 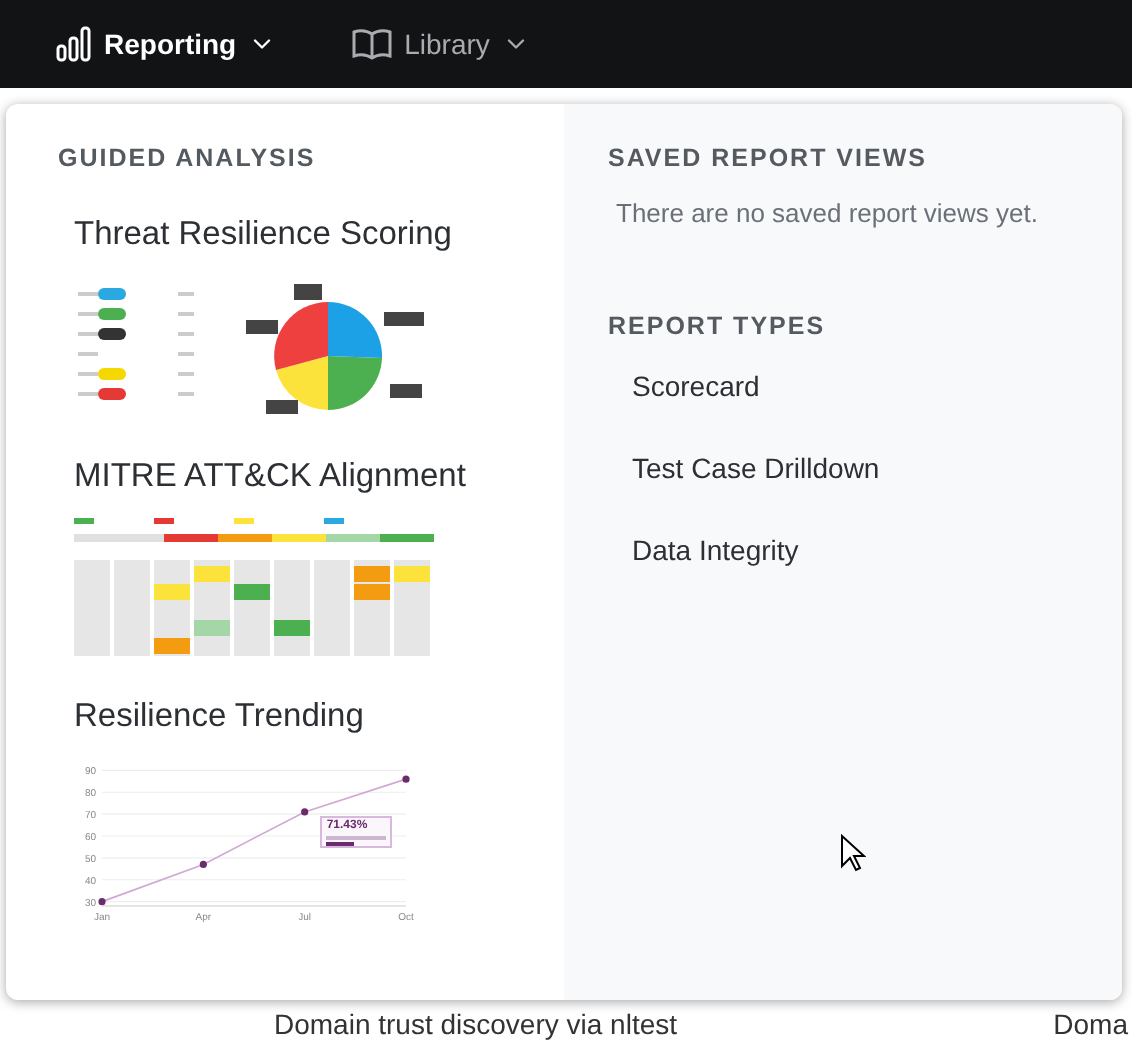 I want to click on empty-message: There are no saved report views yet., so click(x=827, y=213).